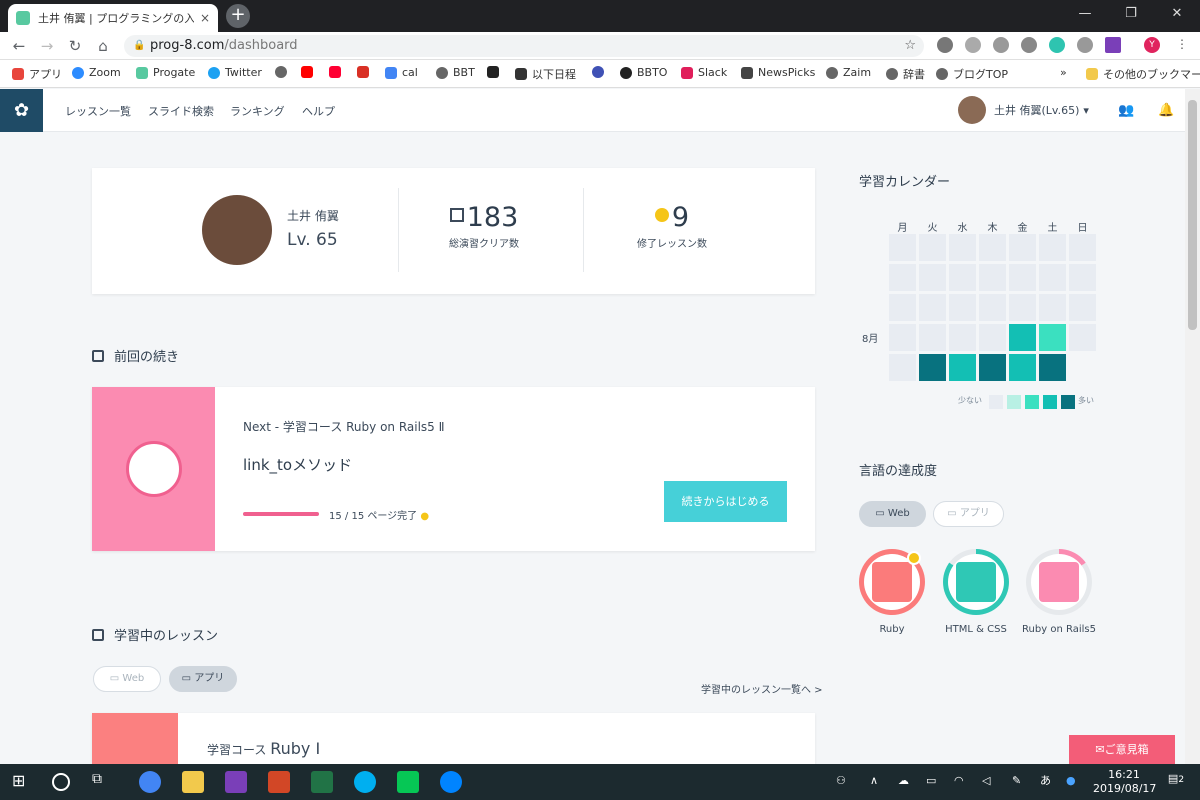  I want to click on bookmark-cal: cal, so click(401, 72).